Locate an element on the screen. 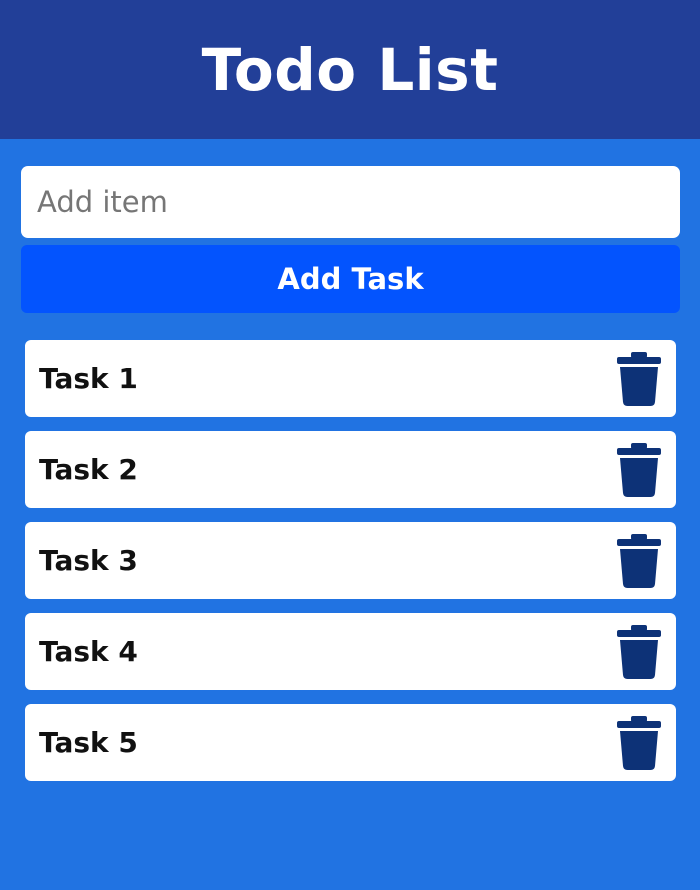 Image resolution: width=700 pixels, height=890 pixels. page-title: Todo List is located at coordinates (350, 69).